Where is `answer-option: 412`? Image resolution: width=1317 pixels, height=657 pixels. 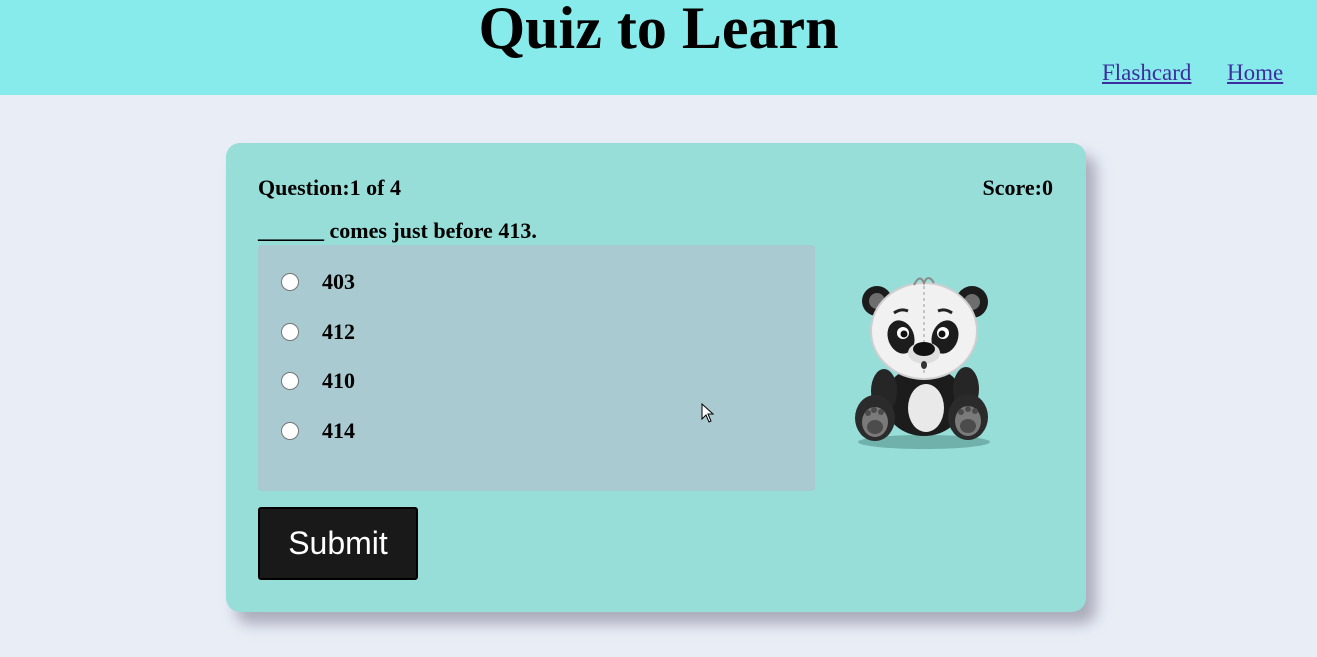 answer-option: 412 is located at coordinates (318, 332).